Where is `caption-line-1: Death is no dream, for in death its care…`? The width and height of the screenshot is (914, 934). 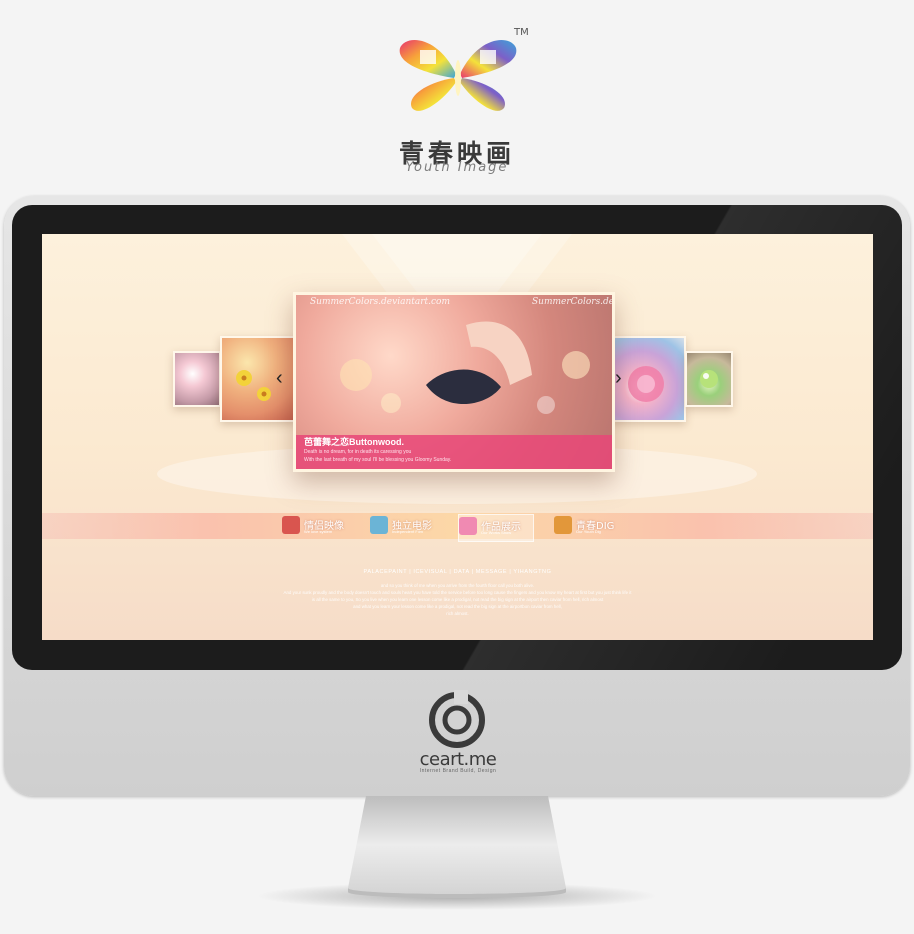
caption-line-1: Death is no dream, for in death its care… is located at coordinates (358, 452).